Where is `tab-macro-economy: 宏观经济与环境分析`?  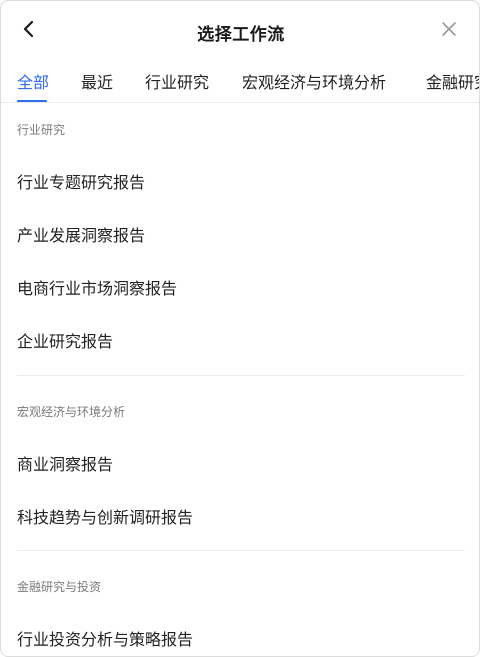 tab-macro-economy: 宏观经济与环境分析 is located at coordinates (314, 81).